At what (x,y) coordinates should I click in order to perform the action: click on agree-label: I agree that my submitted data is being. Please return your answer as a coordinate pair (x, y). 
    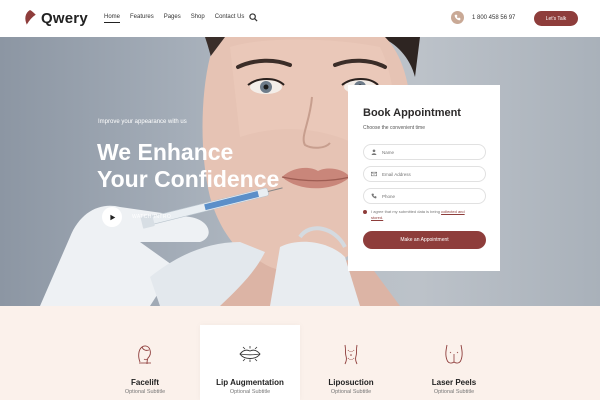
    Looking at the image, I should click on (405, 211).